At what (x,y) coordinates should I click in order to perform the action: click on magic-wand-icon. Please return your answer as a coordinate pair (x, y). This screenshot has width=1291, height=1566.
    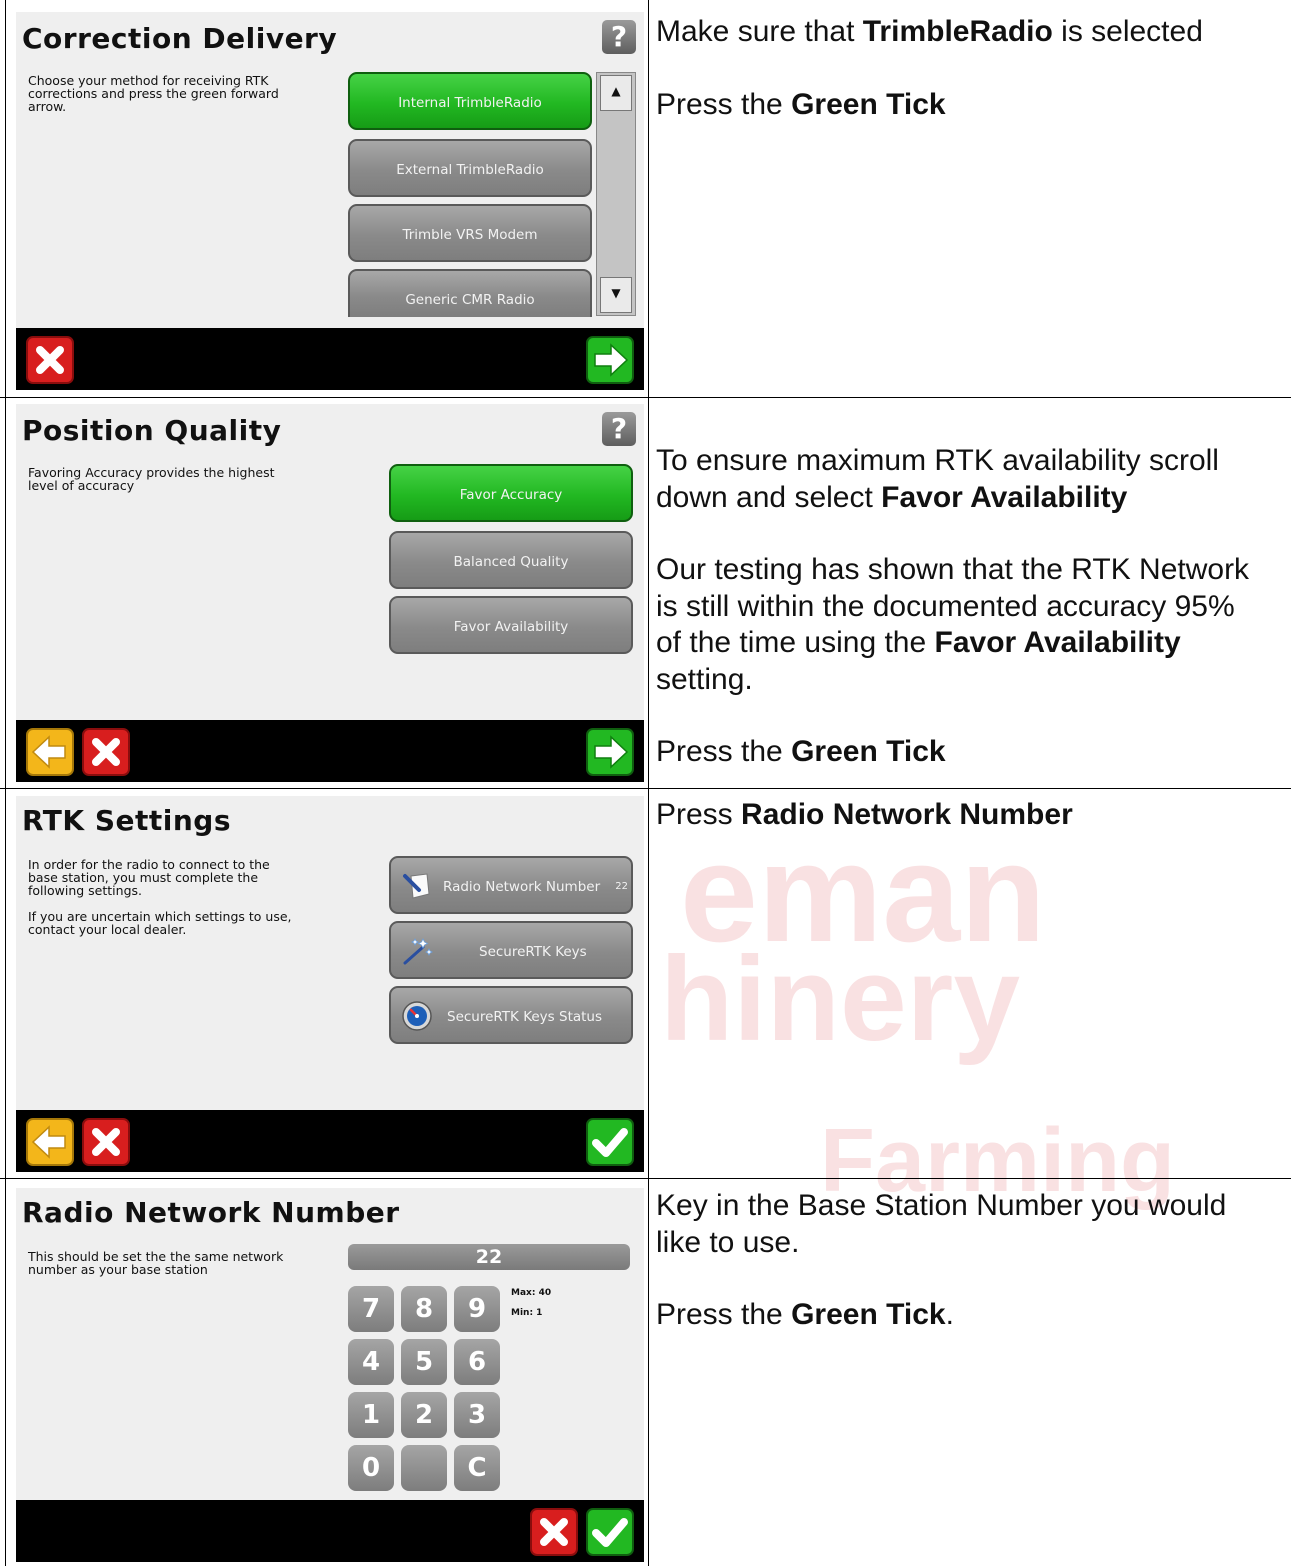
    Looking at the image, I should click on (418, 951).